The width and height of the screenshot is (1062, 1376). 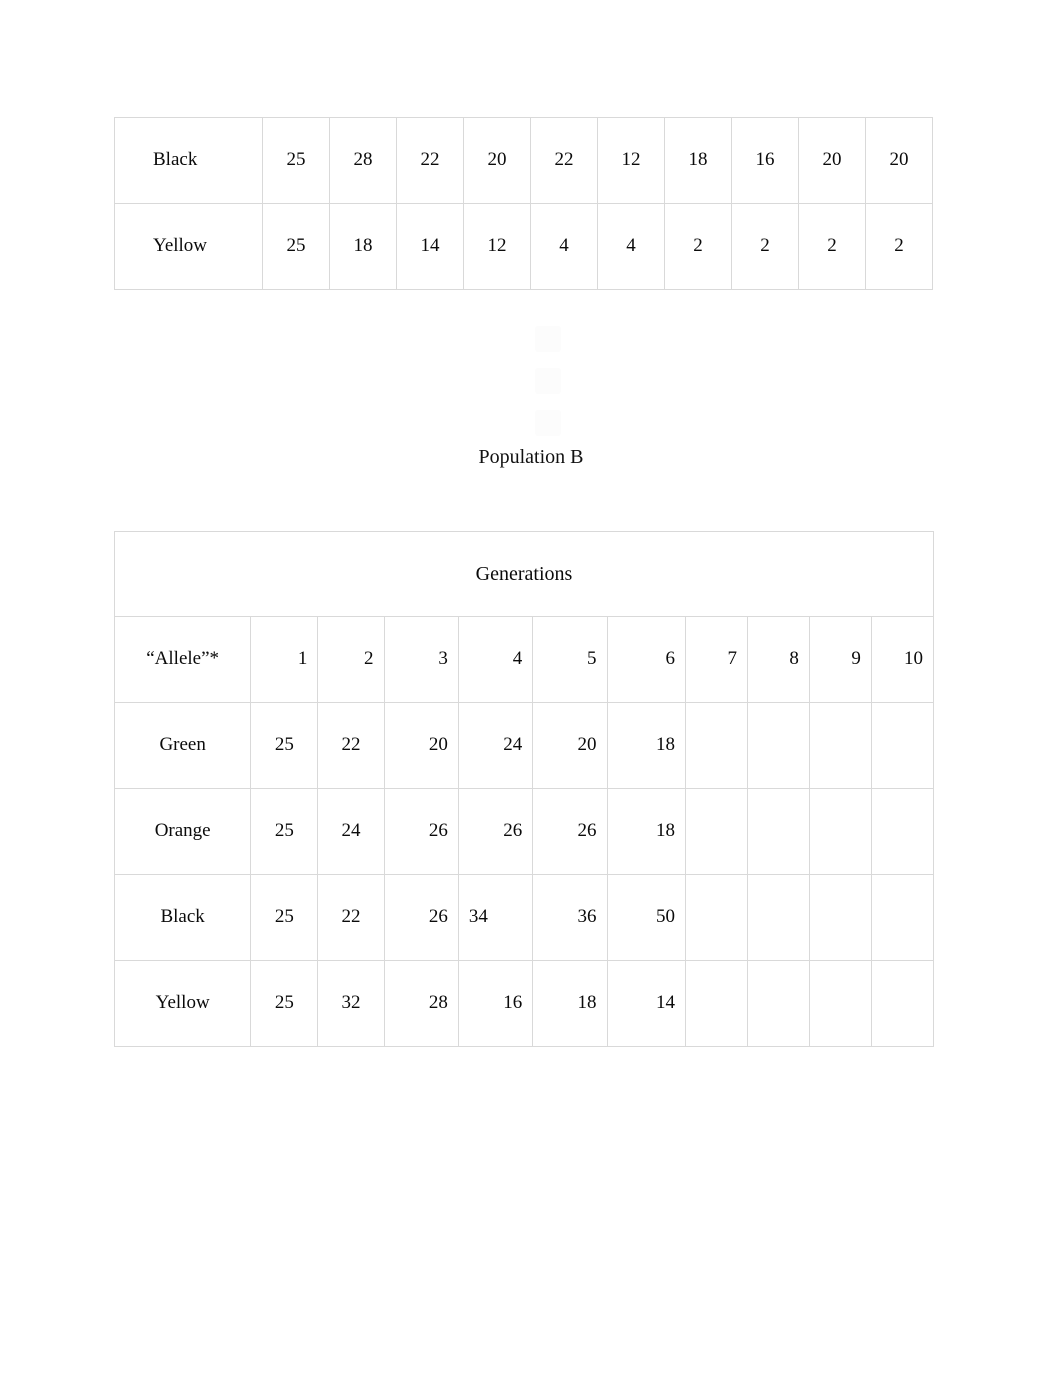 I want to click on generations-header-row: Generations, so click(x=524, y=574).